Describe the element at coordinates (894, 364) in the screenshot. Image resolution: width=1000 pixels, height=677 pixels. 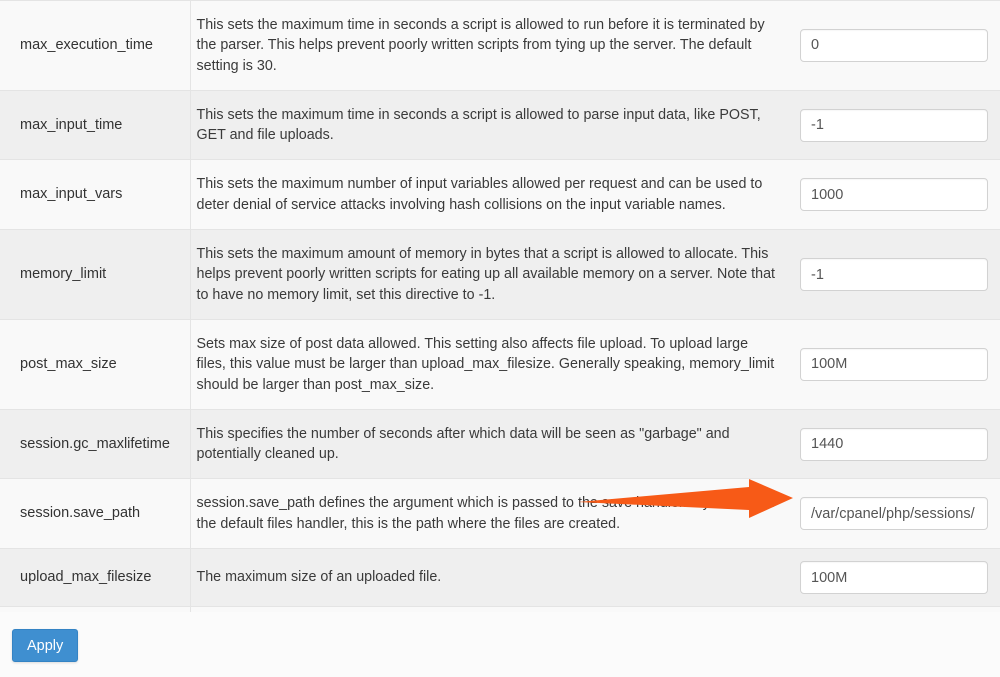
I see `post-max-size-input` at that location.